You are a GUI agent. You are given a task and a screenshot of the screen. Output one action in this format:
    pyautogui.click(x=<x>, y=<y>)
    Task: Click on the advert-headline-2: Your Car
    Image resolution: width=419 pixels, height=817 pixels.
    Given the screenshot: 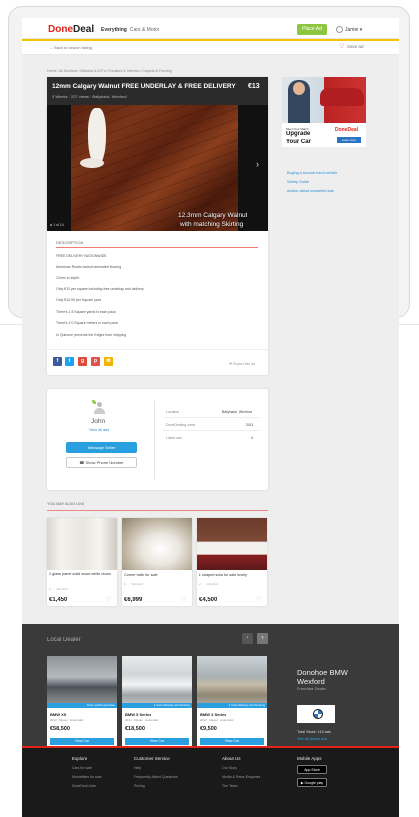 What is the action you would take?
    pyautogui.click(x=298, y=142)
    